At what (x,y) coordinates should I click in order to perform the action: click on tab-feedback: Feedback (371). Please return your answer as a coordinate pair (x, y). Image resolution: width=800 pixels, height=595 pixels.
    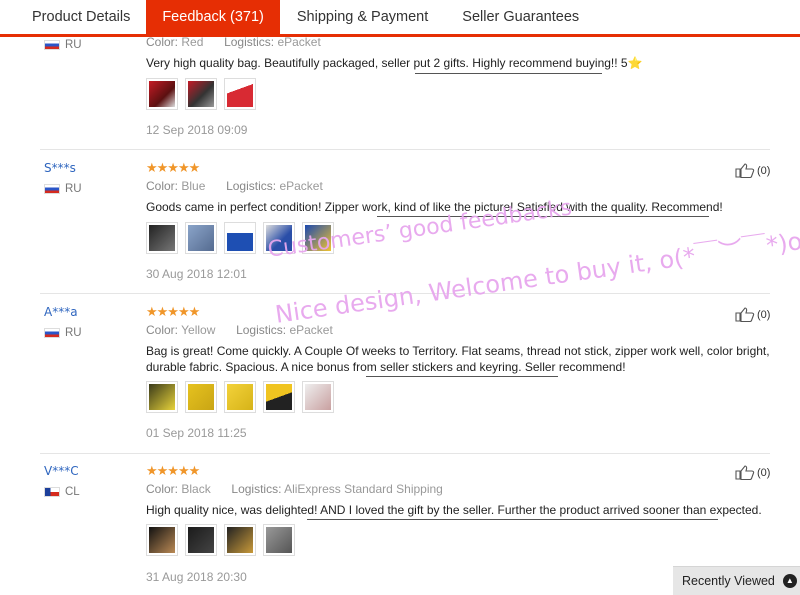
    Looking at the image, I should click on (213, 17).